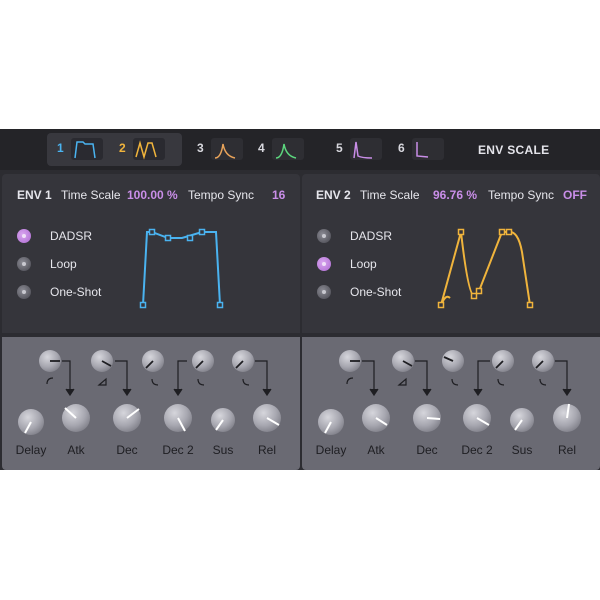 This screenshot has height=600, width=600. What do you see at coordinates (278, 195) in the screenshot?
I see `tempo-sync-value: 16` at bounding box center [278, 195].